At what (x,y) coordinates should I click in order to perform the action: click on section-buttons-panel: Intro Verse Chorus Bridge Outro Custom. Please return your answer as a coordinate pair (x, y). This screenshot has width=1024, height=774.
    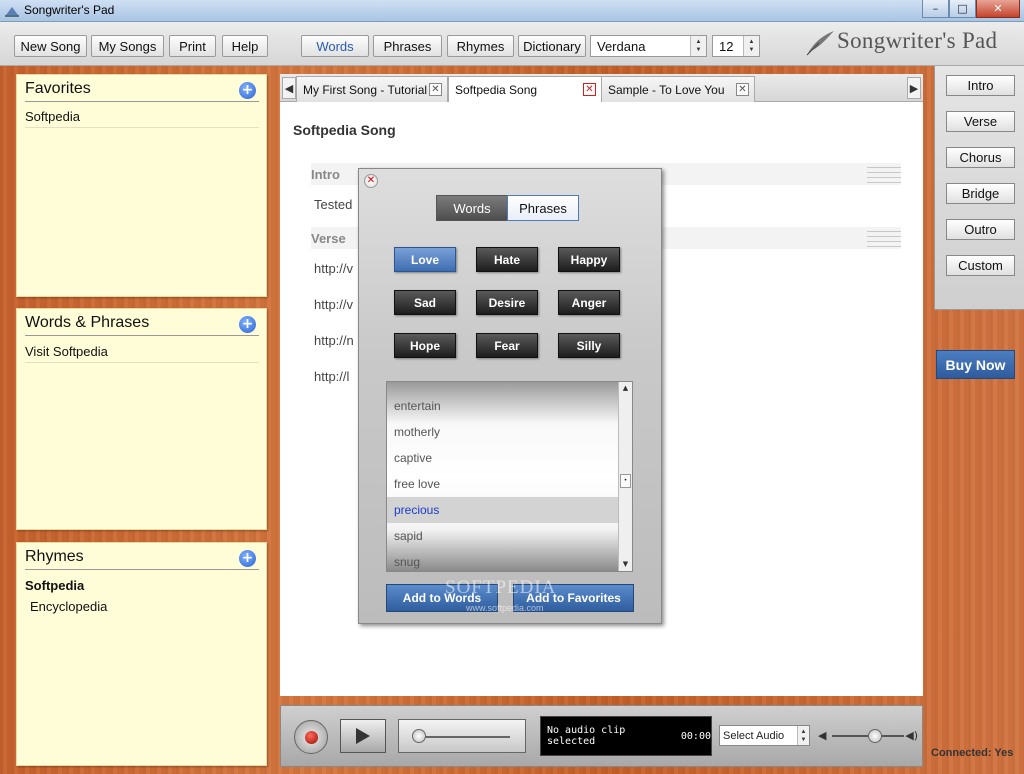
    Looking at the image, I should click on (979, 188).